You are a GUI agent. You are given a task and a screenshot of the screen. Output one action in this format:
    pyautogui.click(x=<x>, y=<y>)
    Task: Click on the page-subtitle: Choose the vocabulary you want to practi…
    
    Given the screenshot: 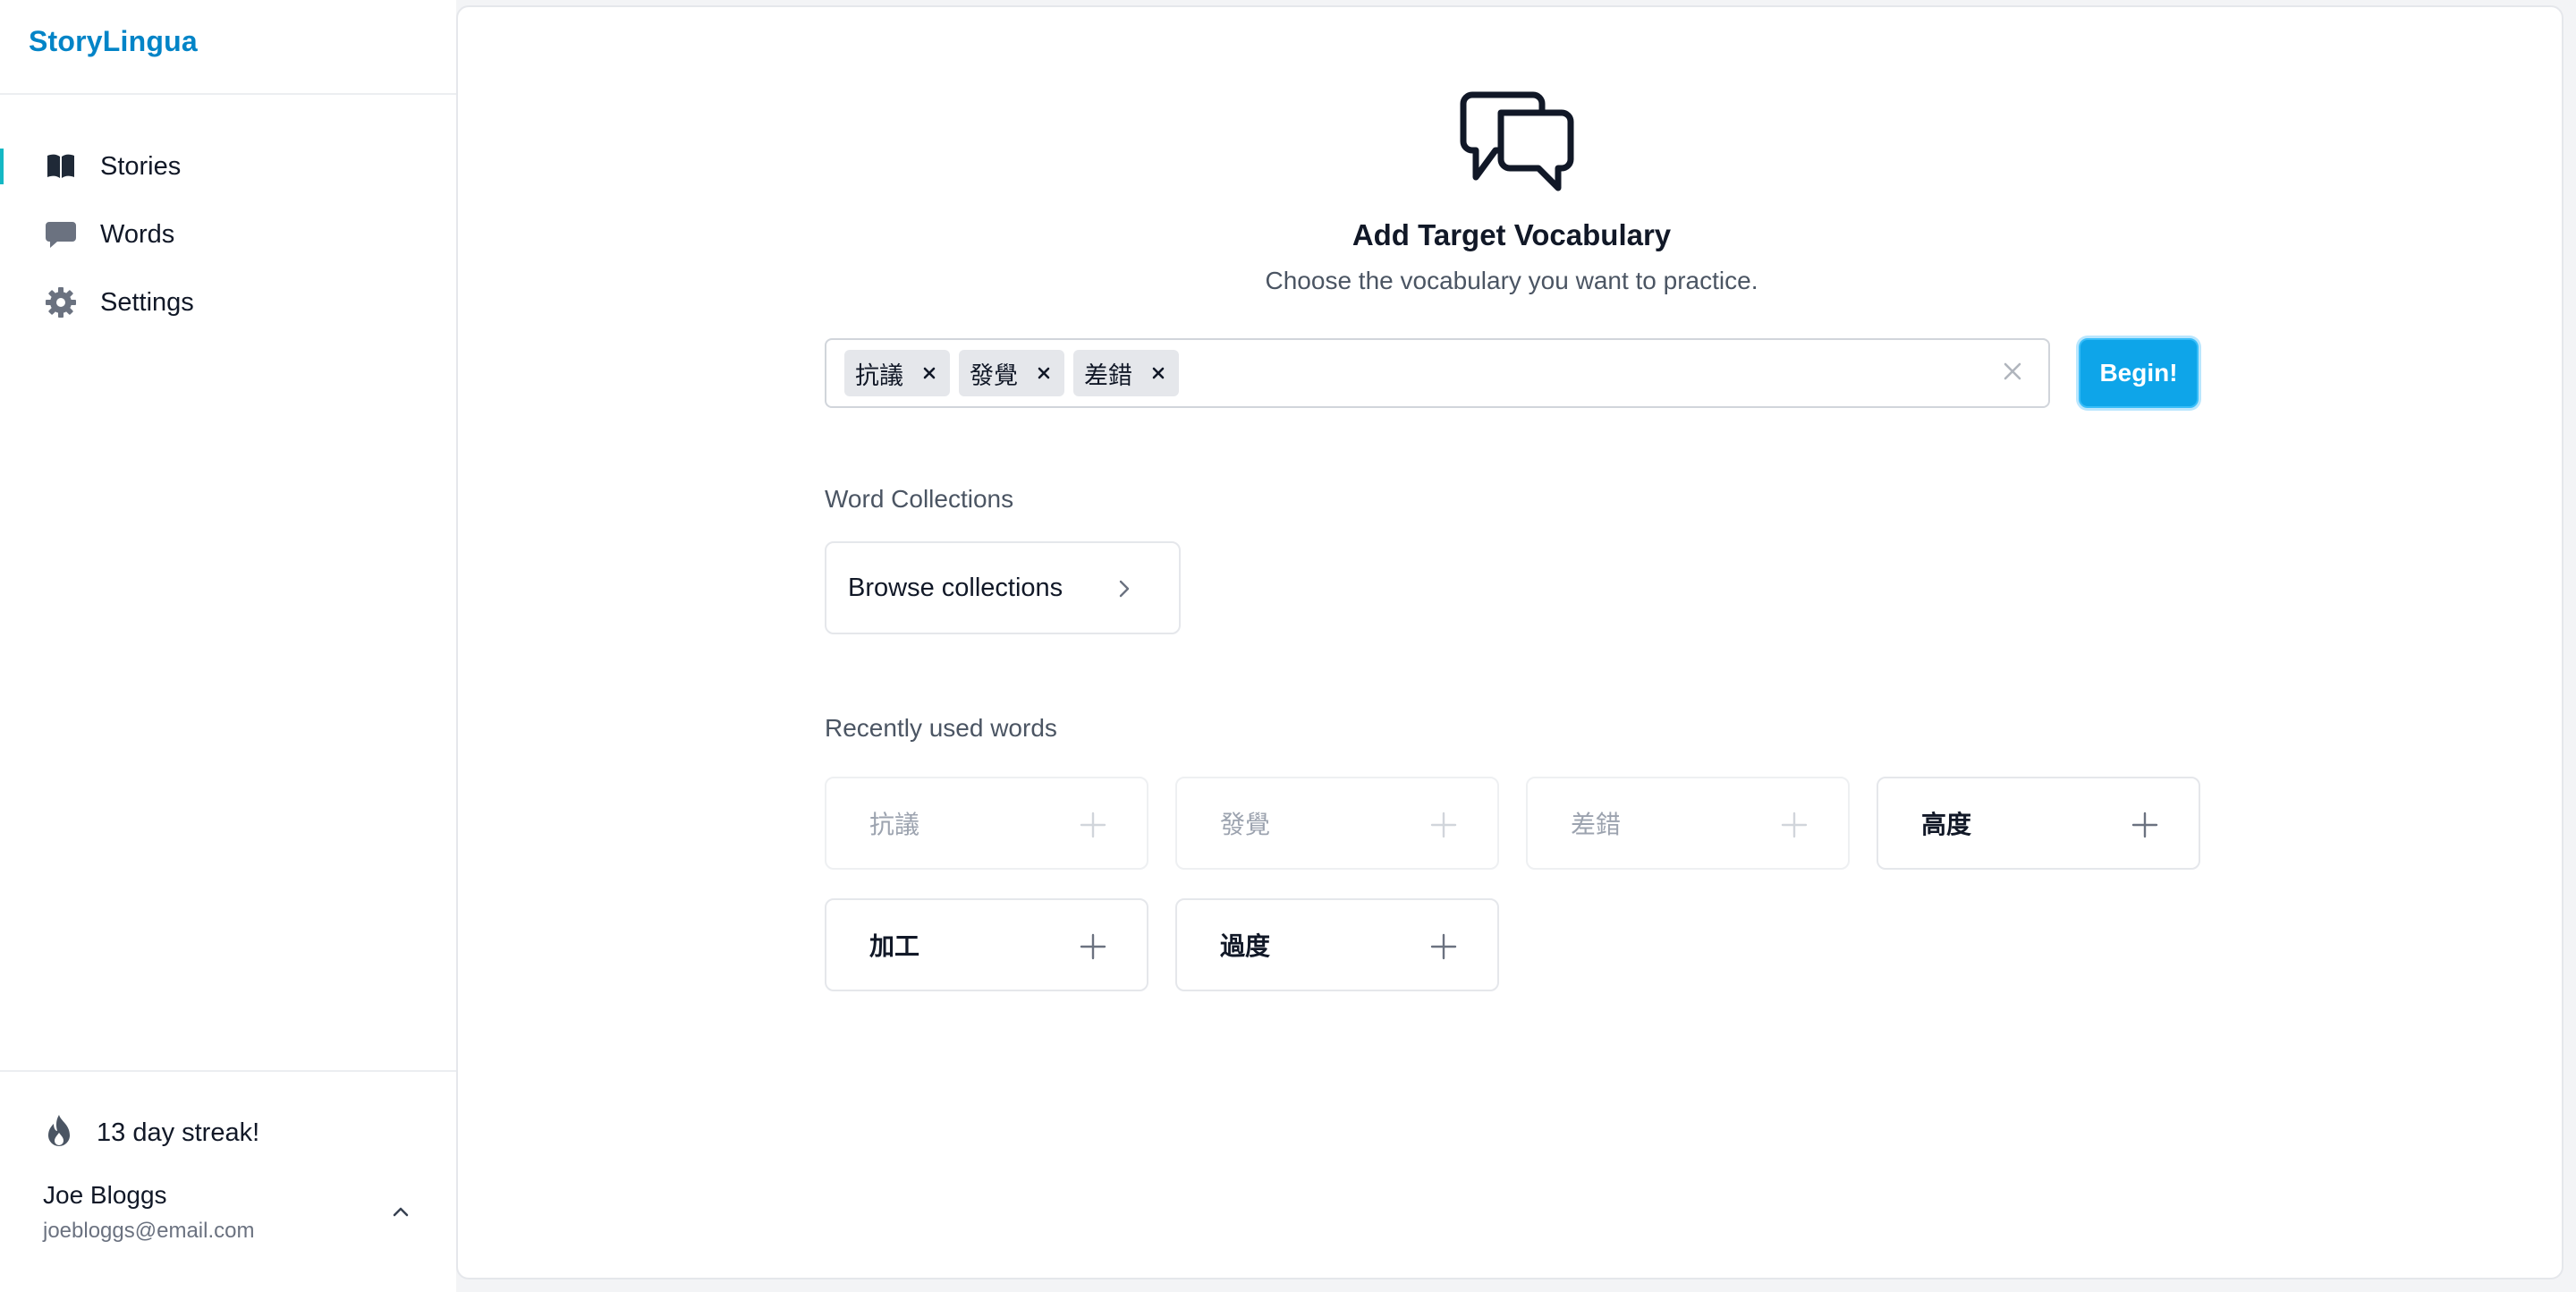 What is the action you would take?
    pyautogui.click(x=1511, y=280)
    